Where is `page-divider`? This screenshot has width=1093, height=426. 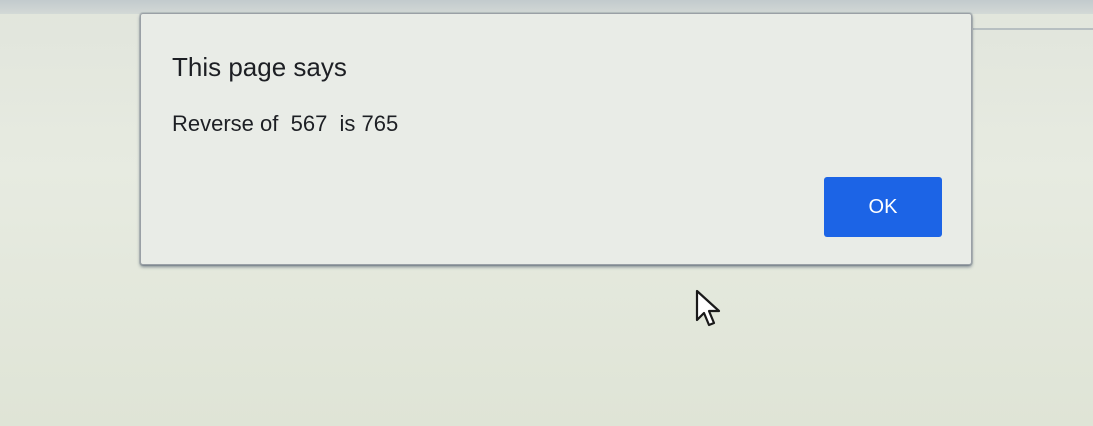
page-divider is located at coordinates (1033, 29).